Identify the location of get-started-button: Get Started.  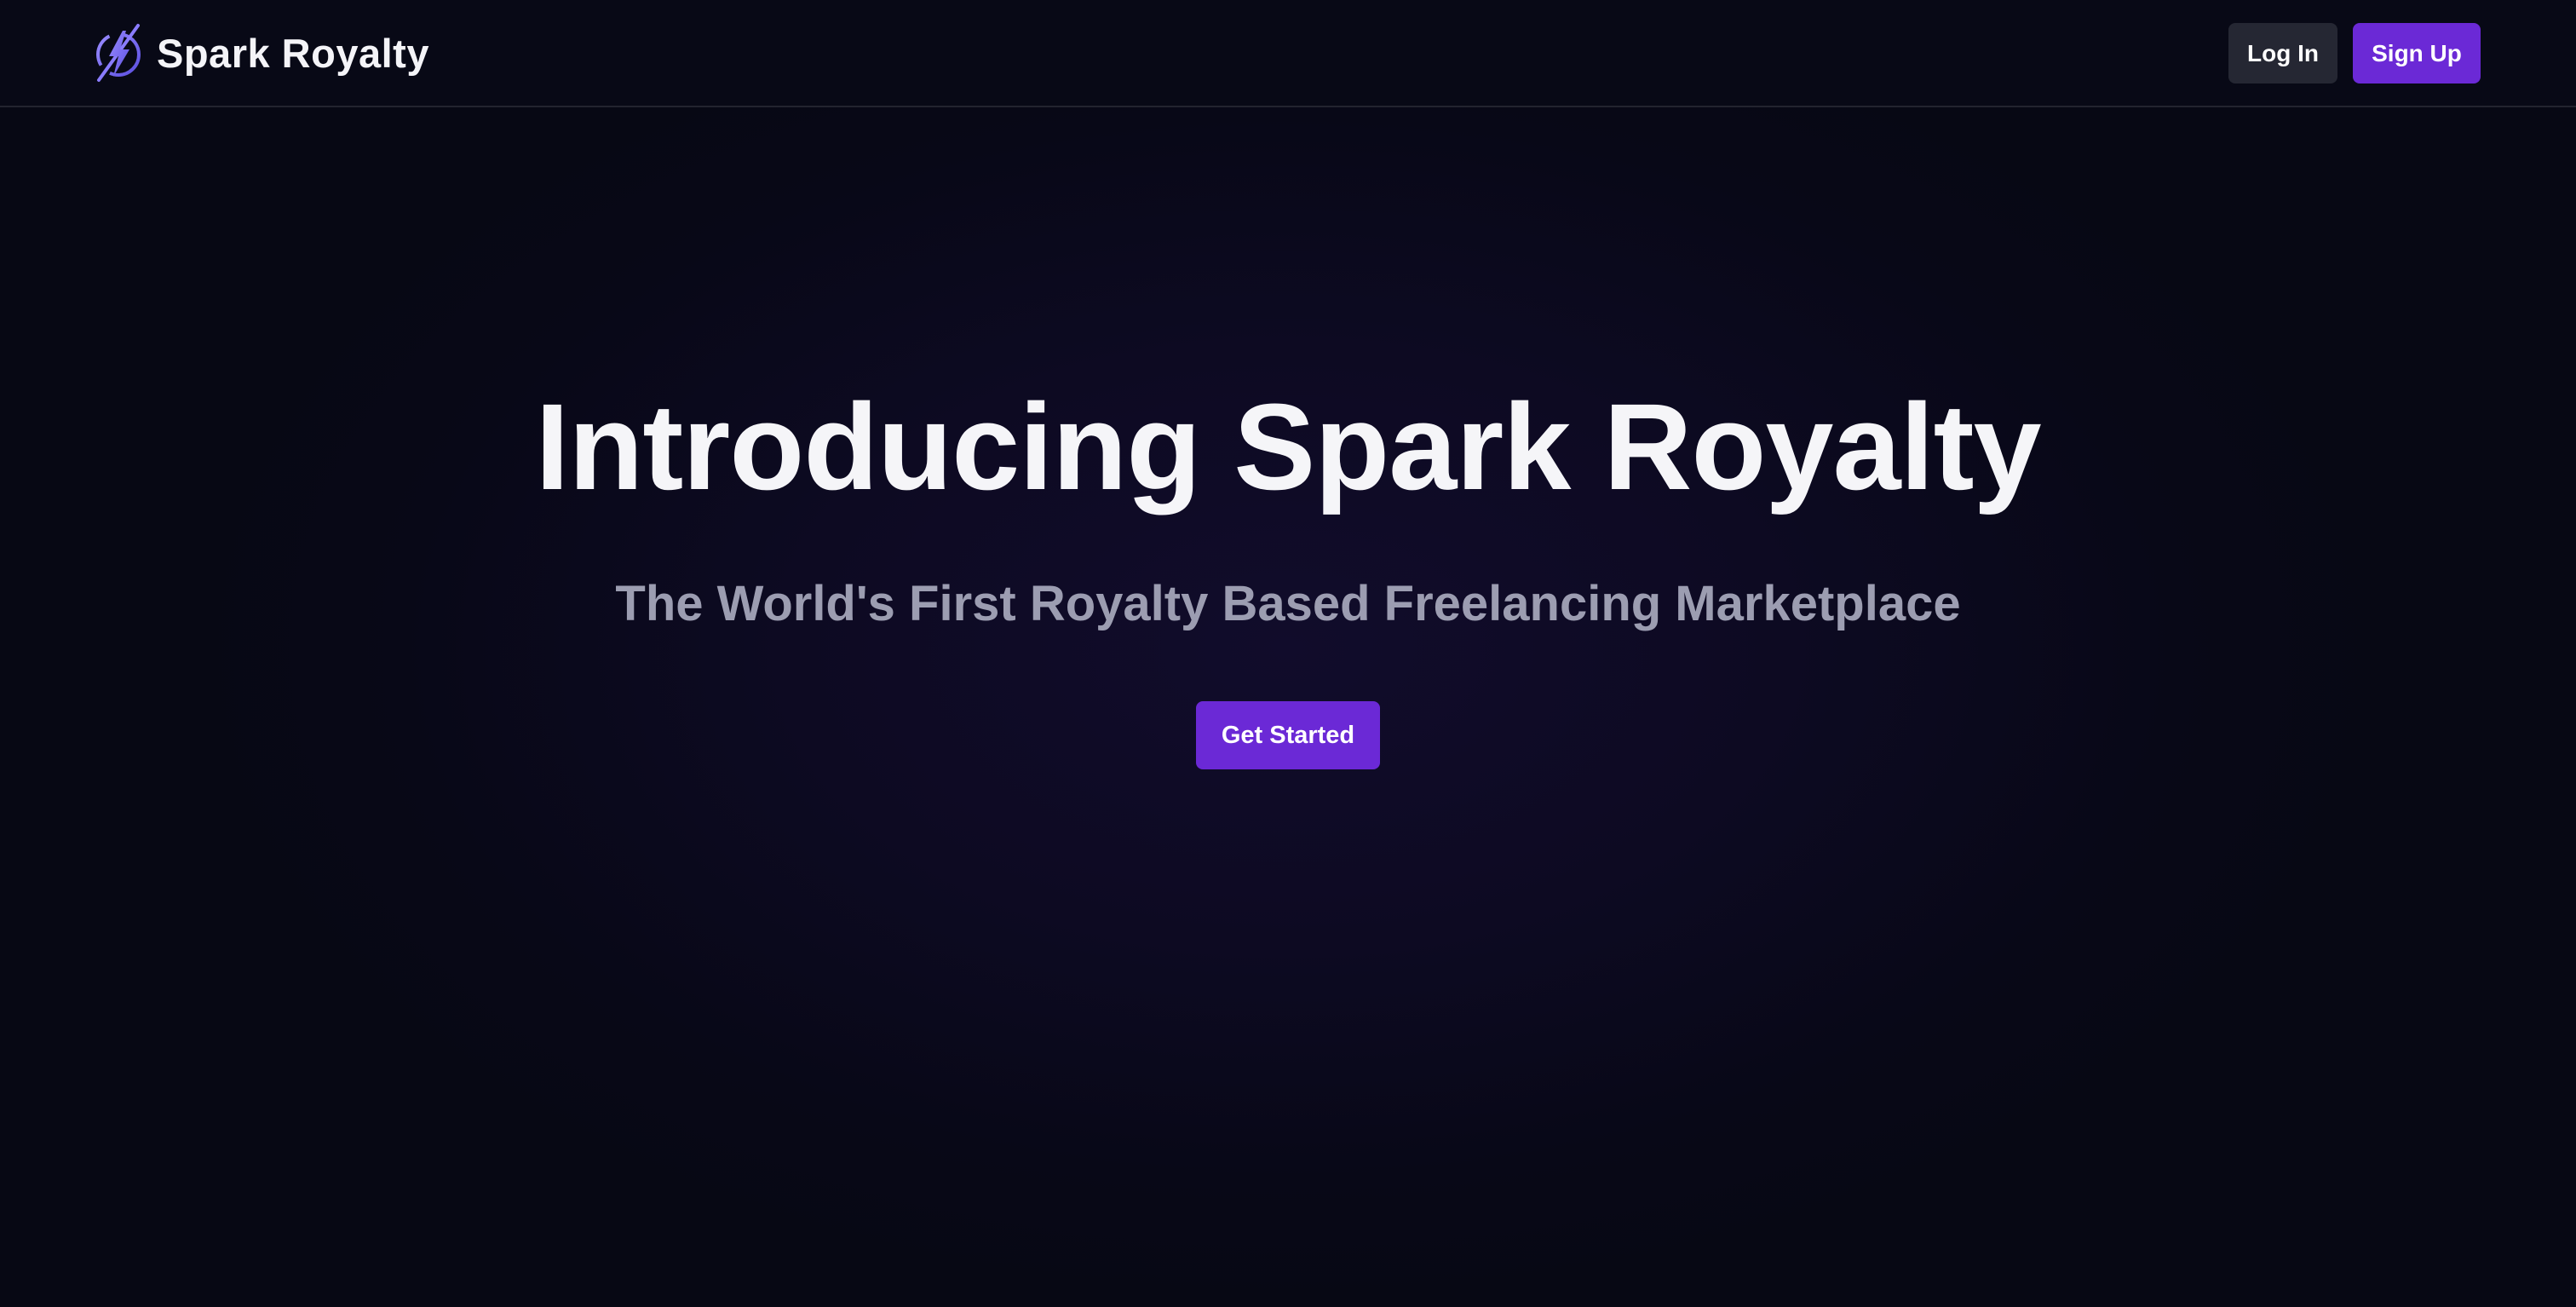
(1288, 735).